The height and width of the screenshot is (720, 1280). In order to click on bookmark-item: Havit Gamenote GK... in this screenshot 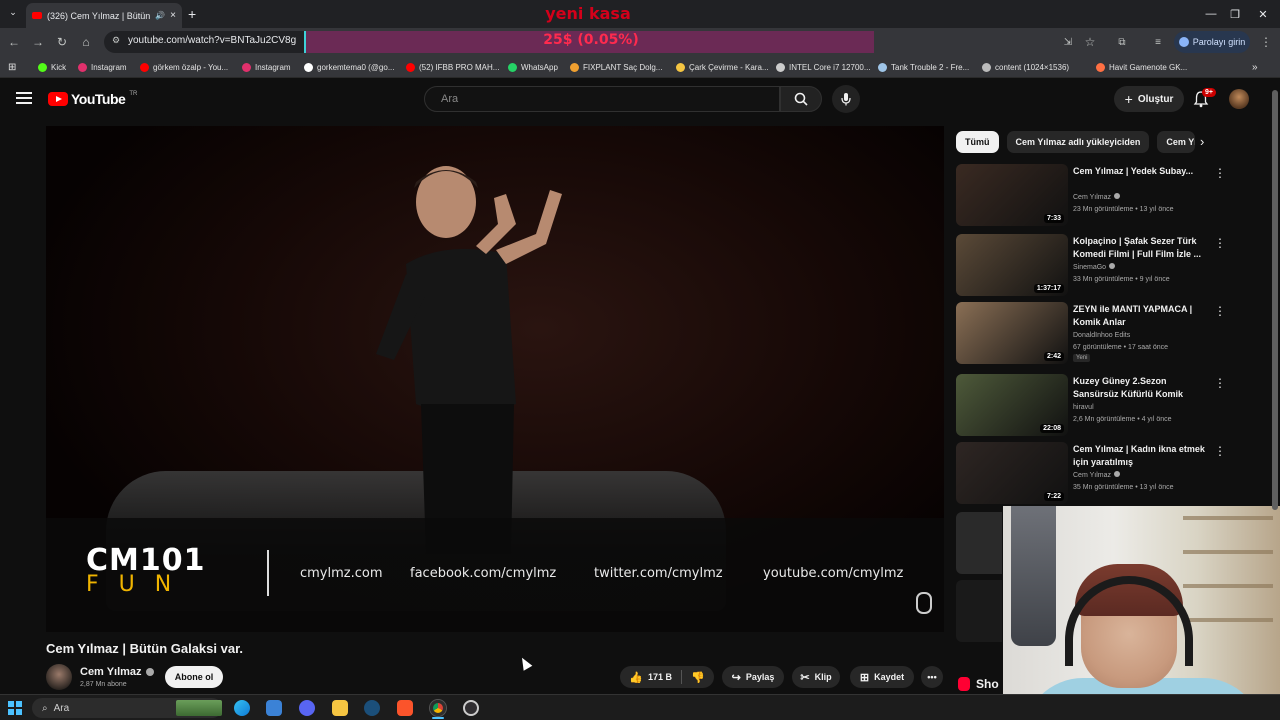, I will do `click(1141, 67)`.